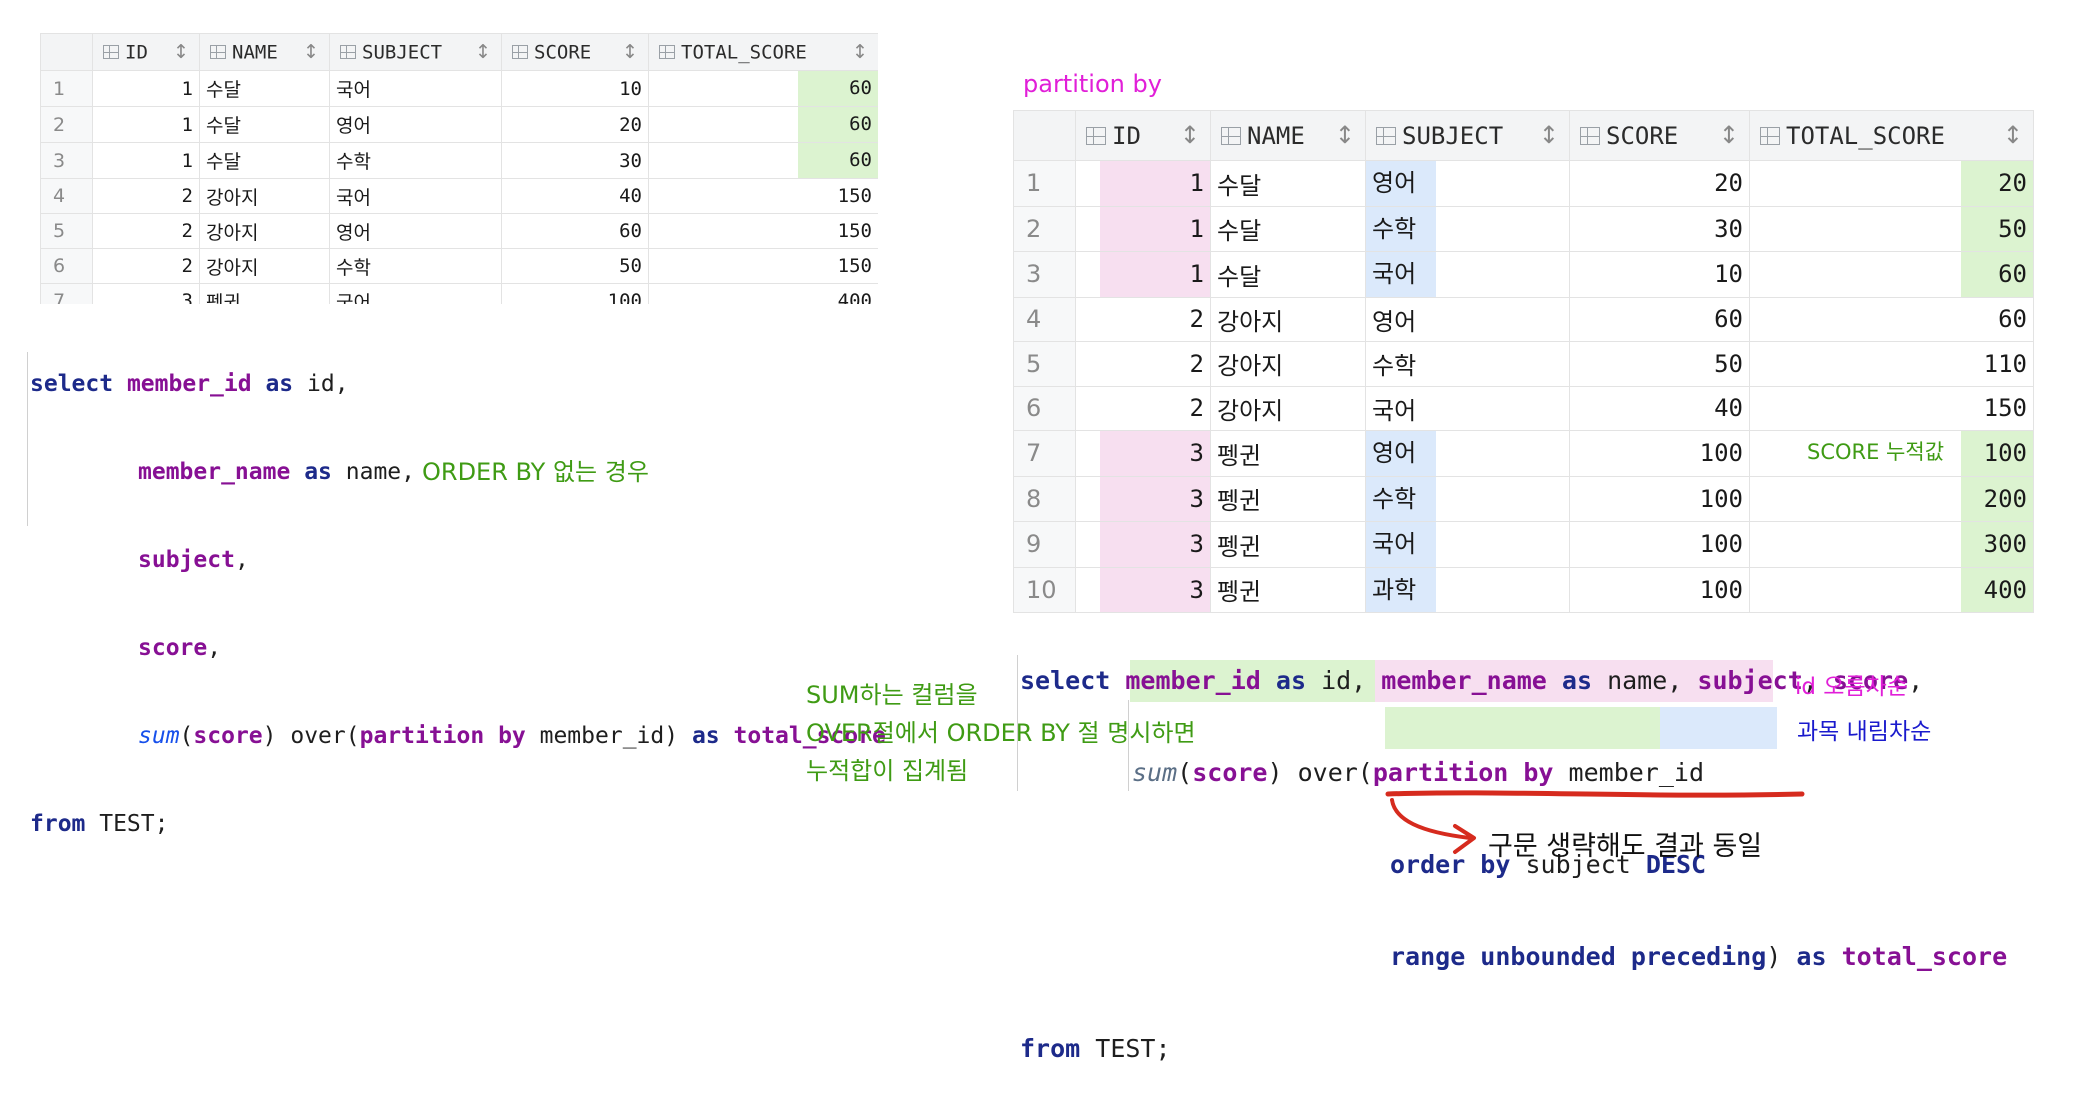  Describe the element at coordinates (1044, 589) in the screenshot. I see `row-number-cell: 10` at that location.